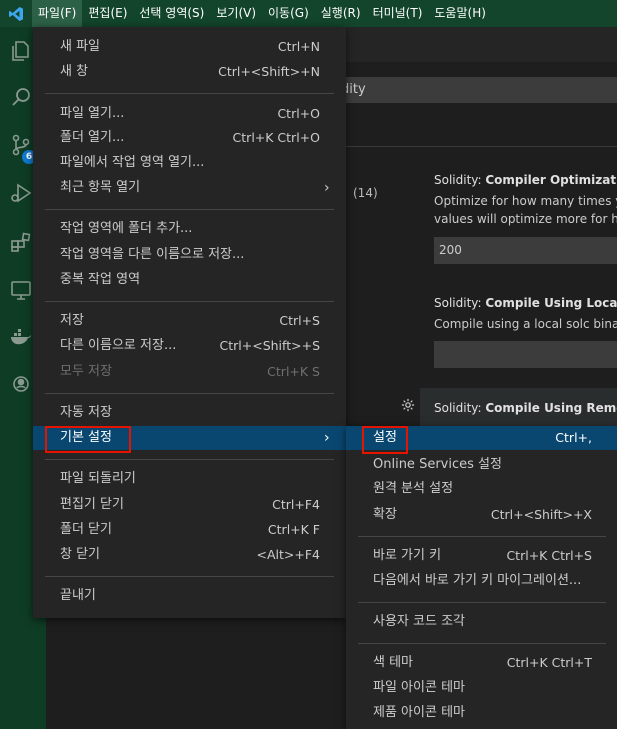 This screenshot has width=617, height=729. Describe the element at coordinates (525, 303) in the screenshot. I see `setting-compile-local-title: Solidity: Compile Using Local V` at that location.